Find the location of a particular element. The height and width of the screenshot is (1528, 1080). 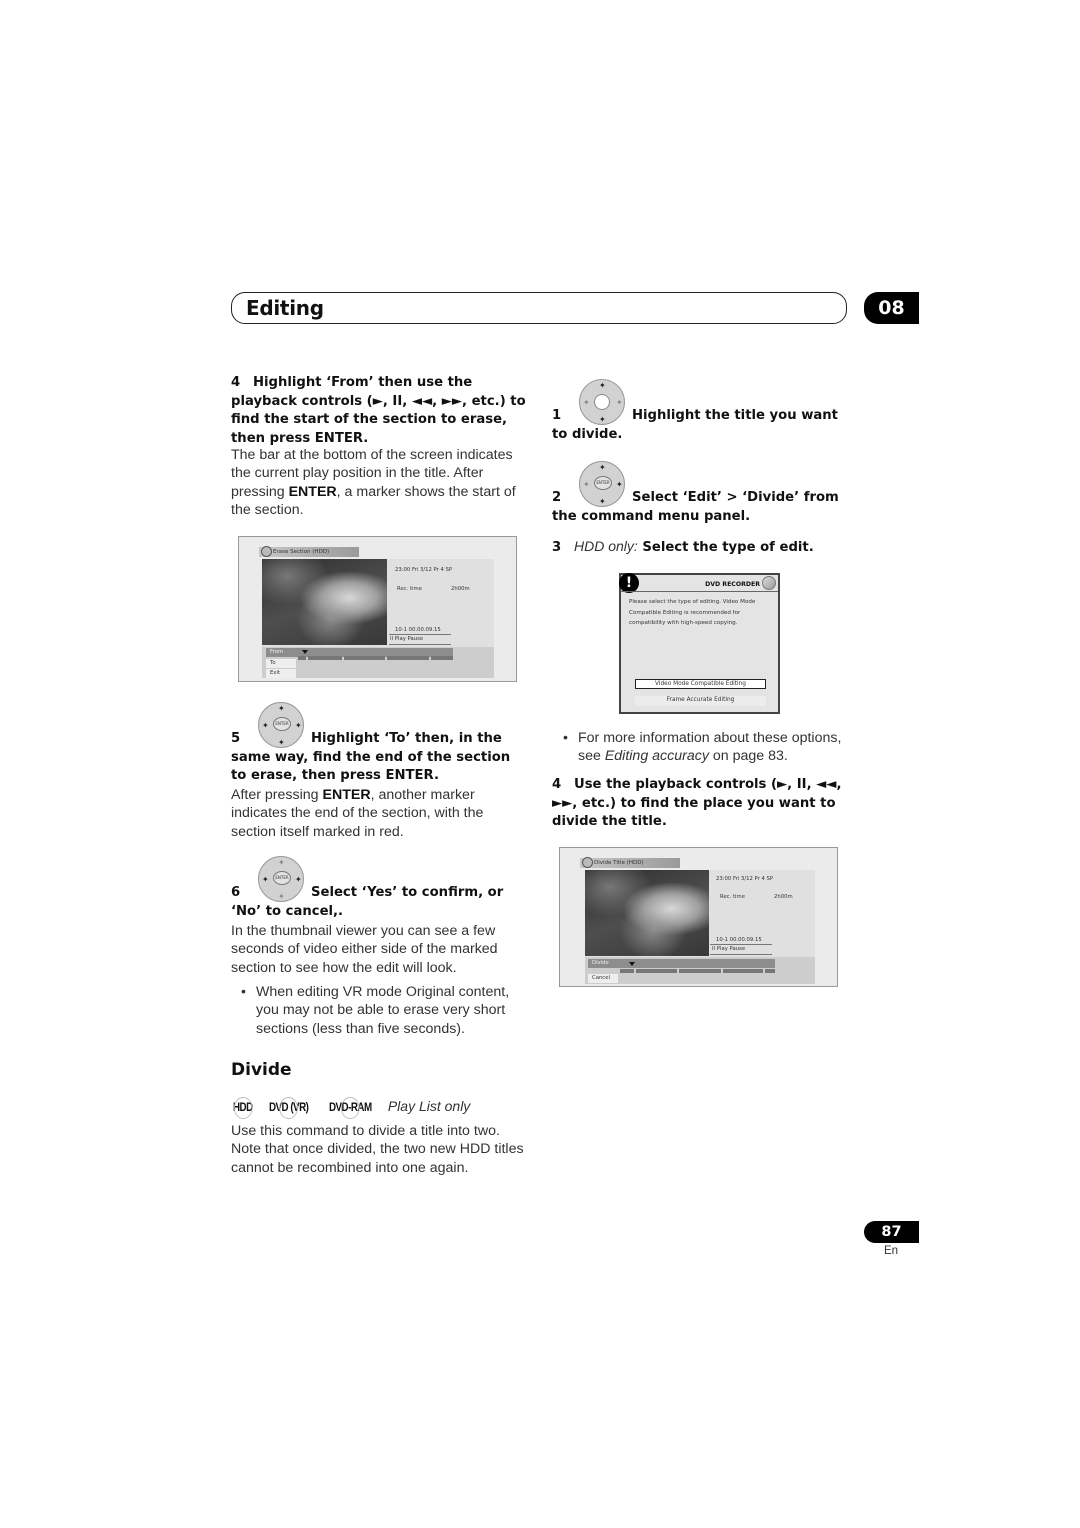

badge-dvd-vr: DVD (VR) is located at coordinates (289, 1108).